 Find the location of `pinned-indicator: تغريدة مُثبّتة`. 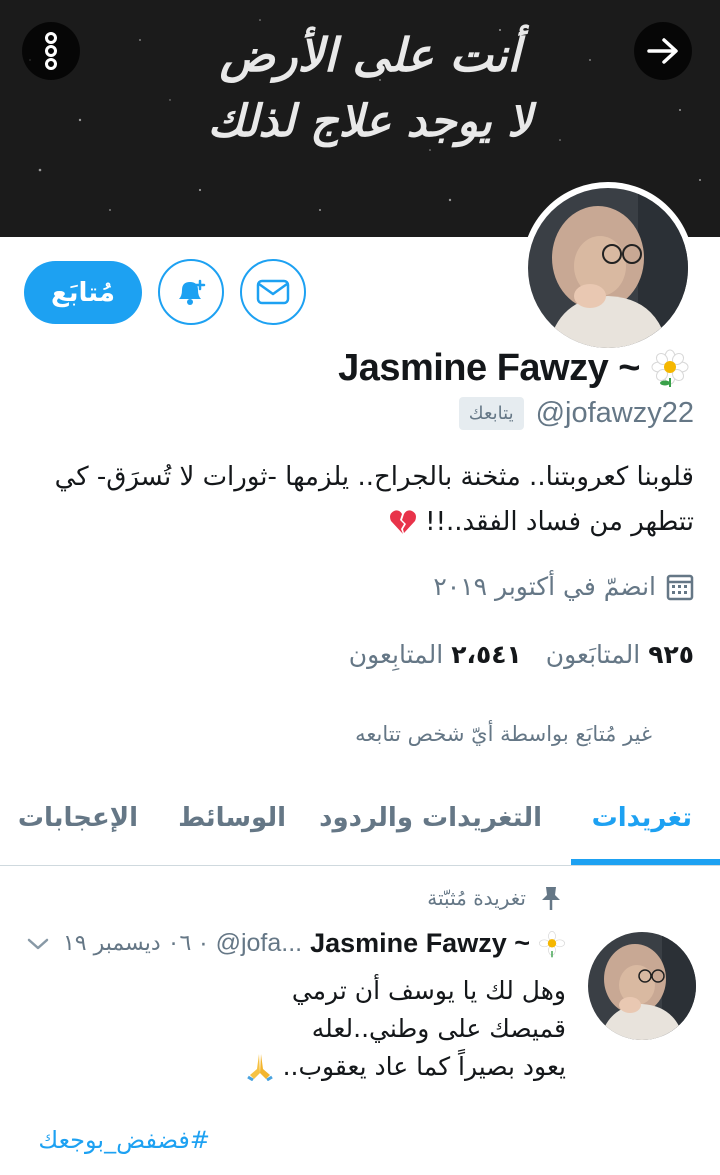

pinned-indicator: تغريدة مُثبّتة is located at coordinates (494, 898).